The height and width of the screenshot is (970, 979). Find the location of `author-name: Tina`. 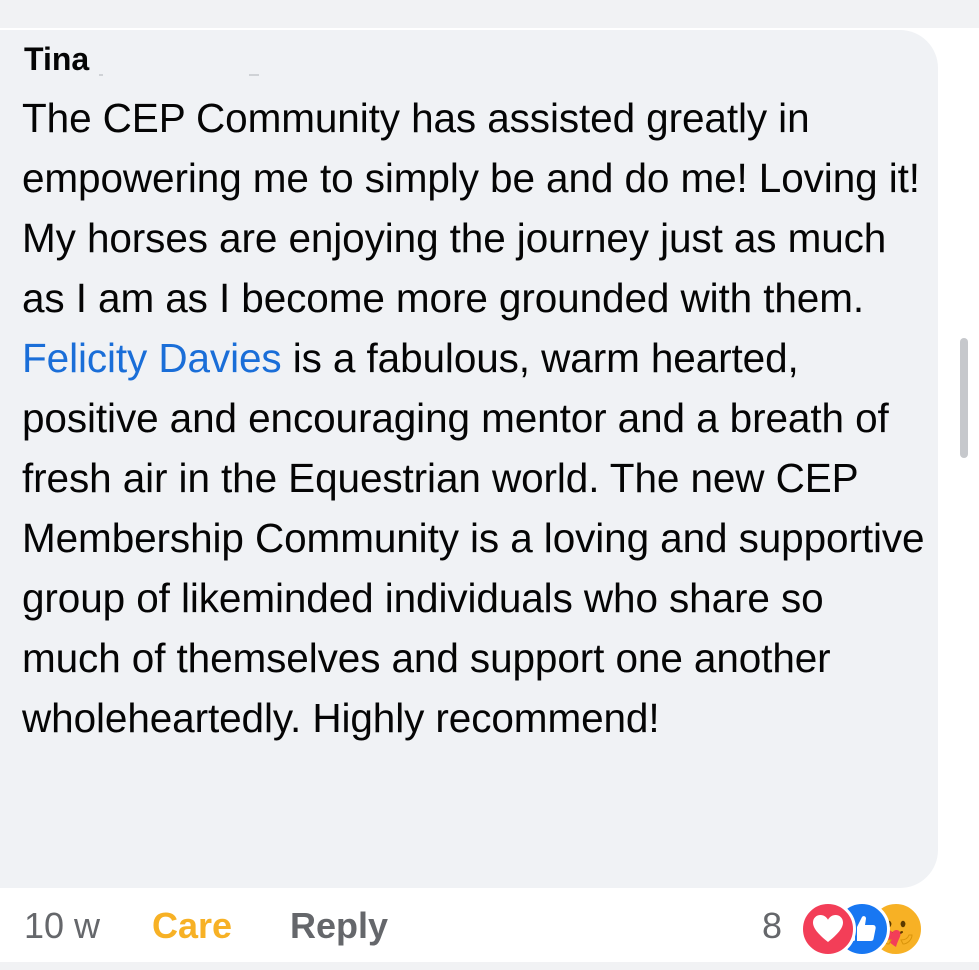

author-name: Tina is located at coordinates (56, 59).